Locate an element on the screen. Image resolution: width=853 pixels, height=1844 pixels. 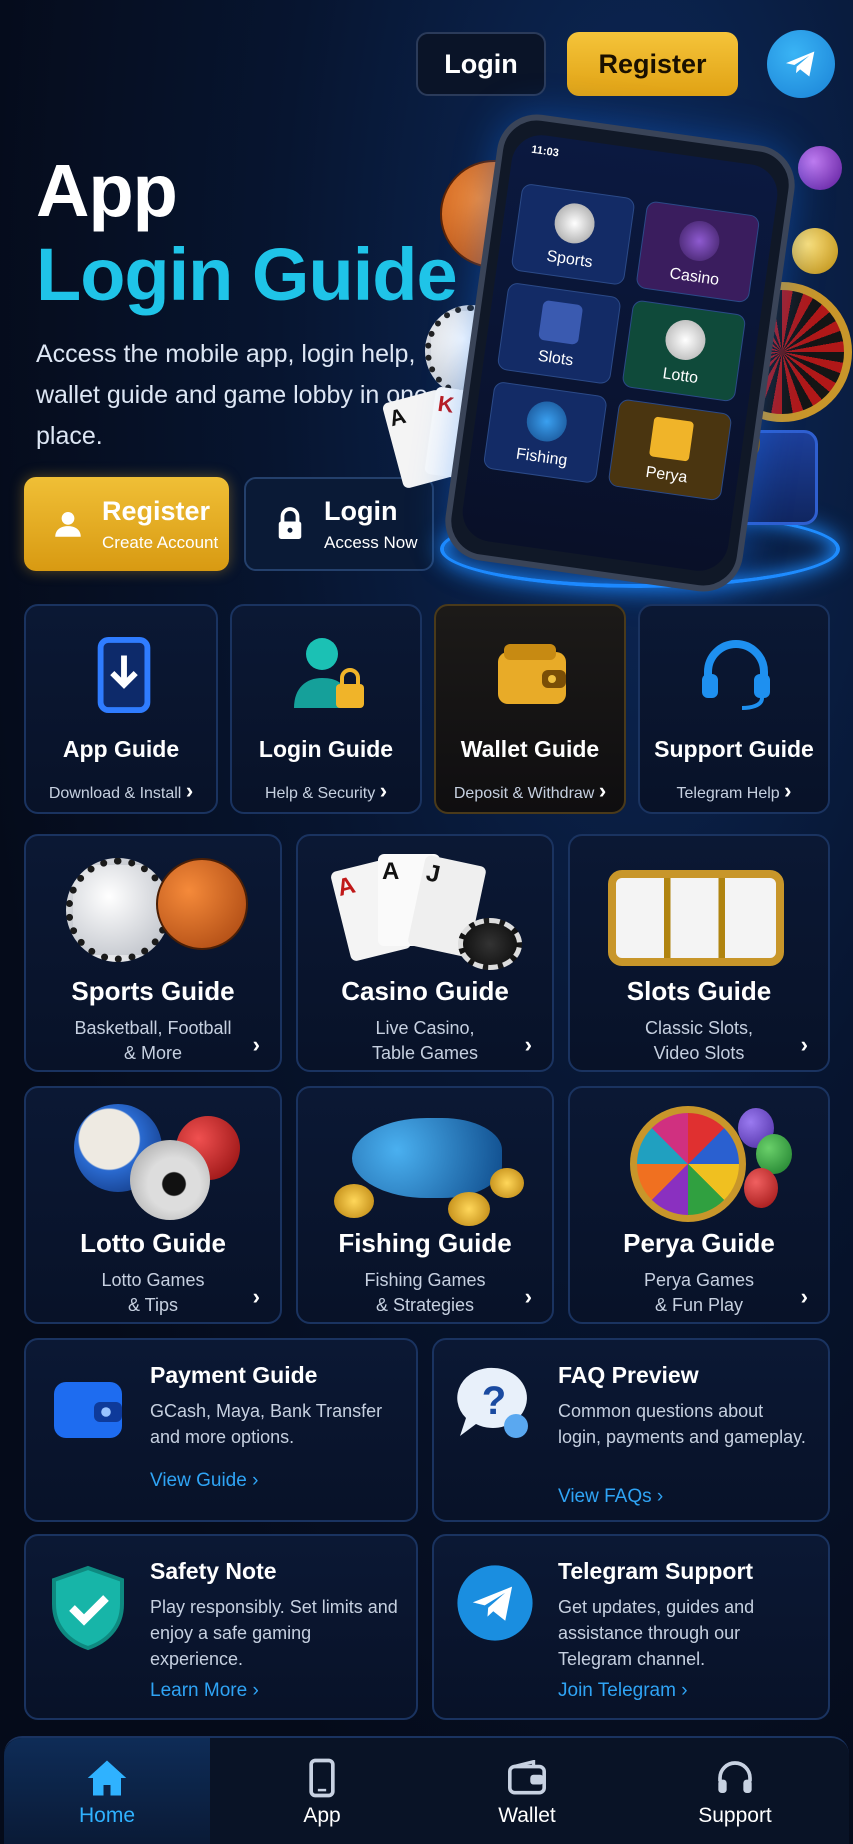
card-title: Casino Guide is located at coordinates (425, 991).